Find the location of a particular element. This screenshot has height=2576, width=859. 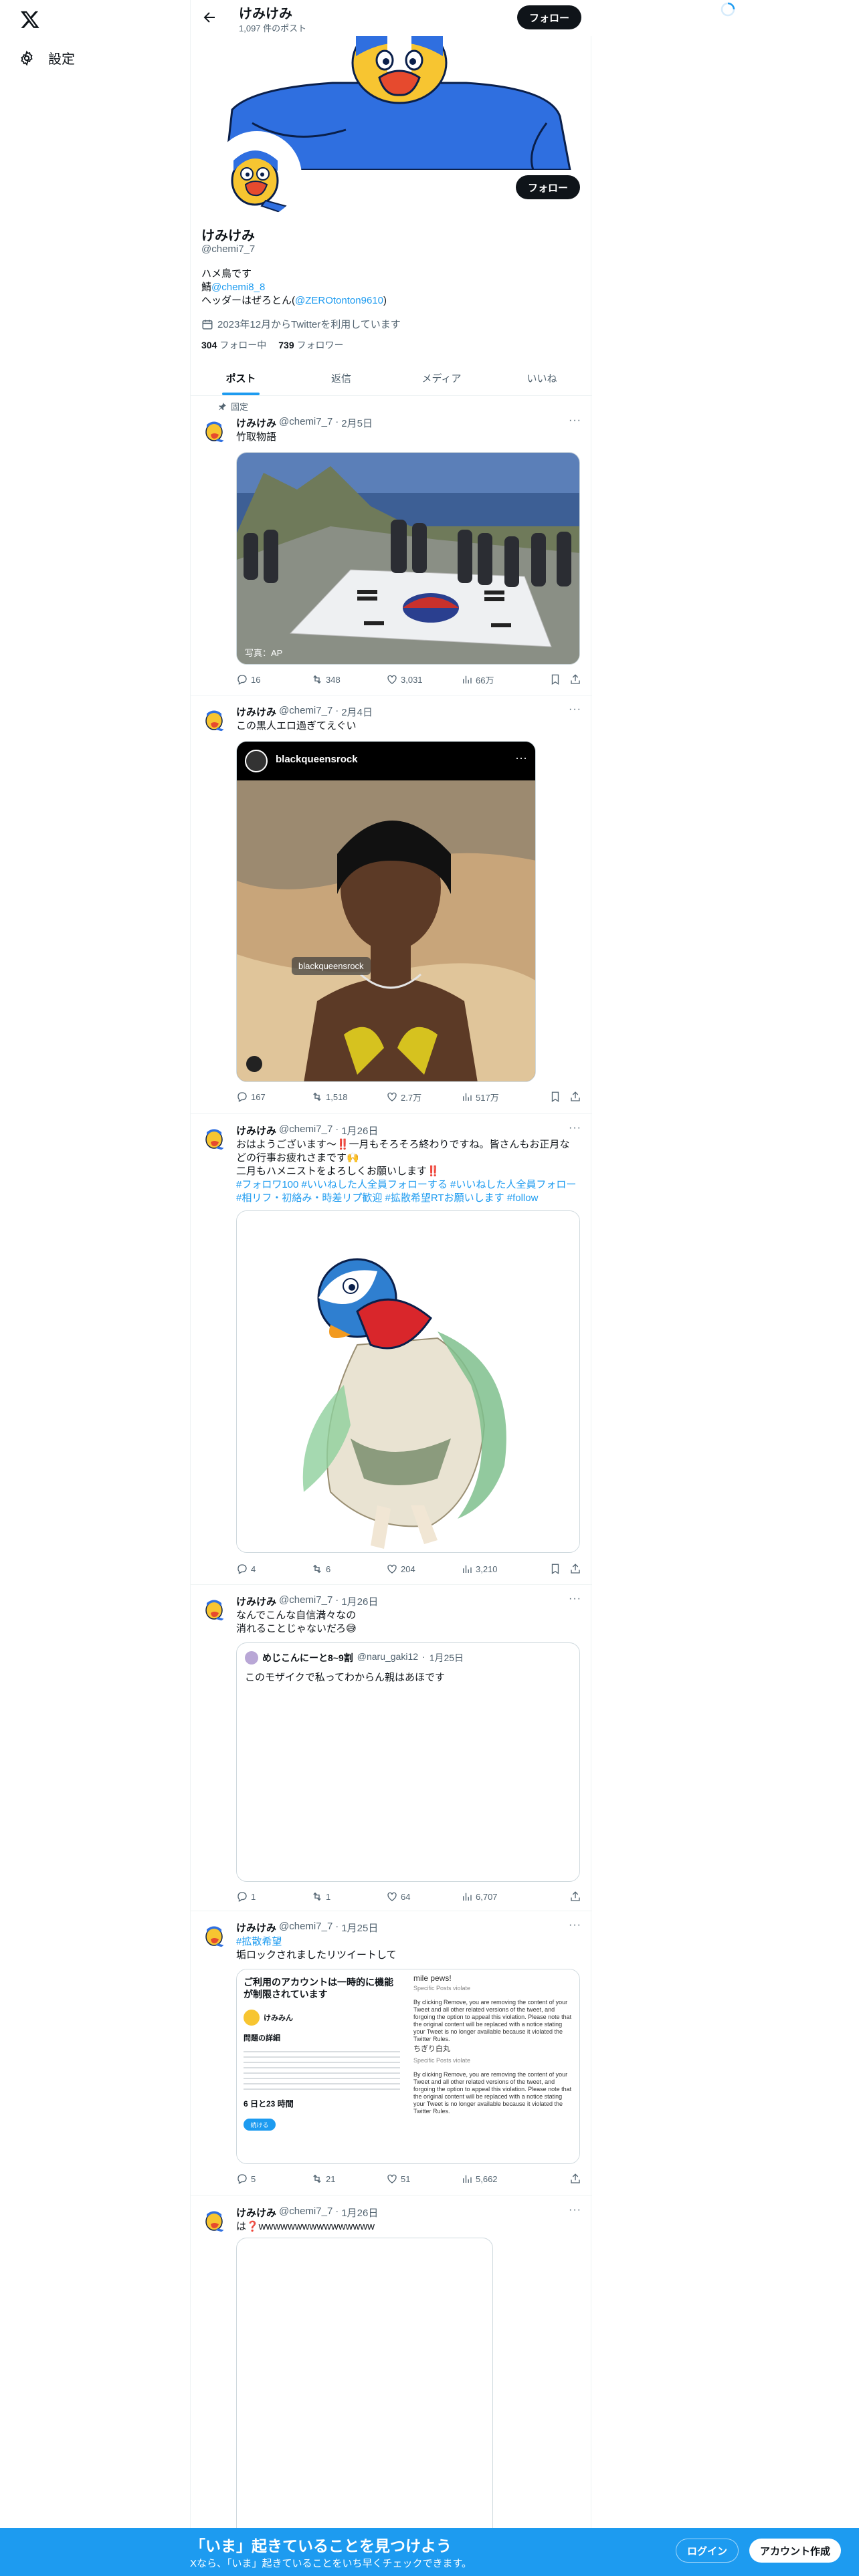

retweet-button: 348 is located at coordinates (348, 679).